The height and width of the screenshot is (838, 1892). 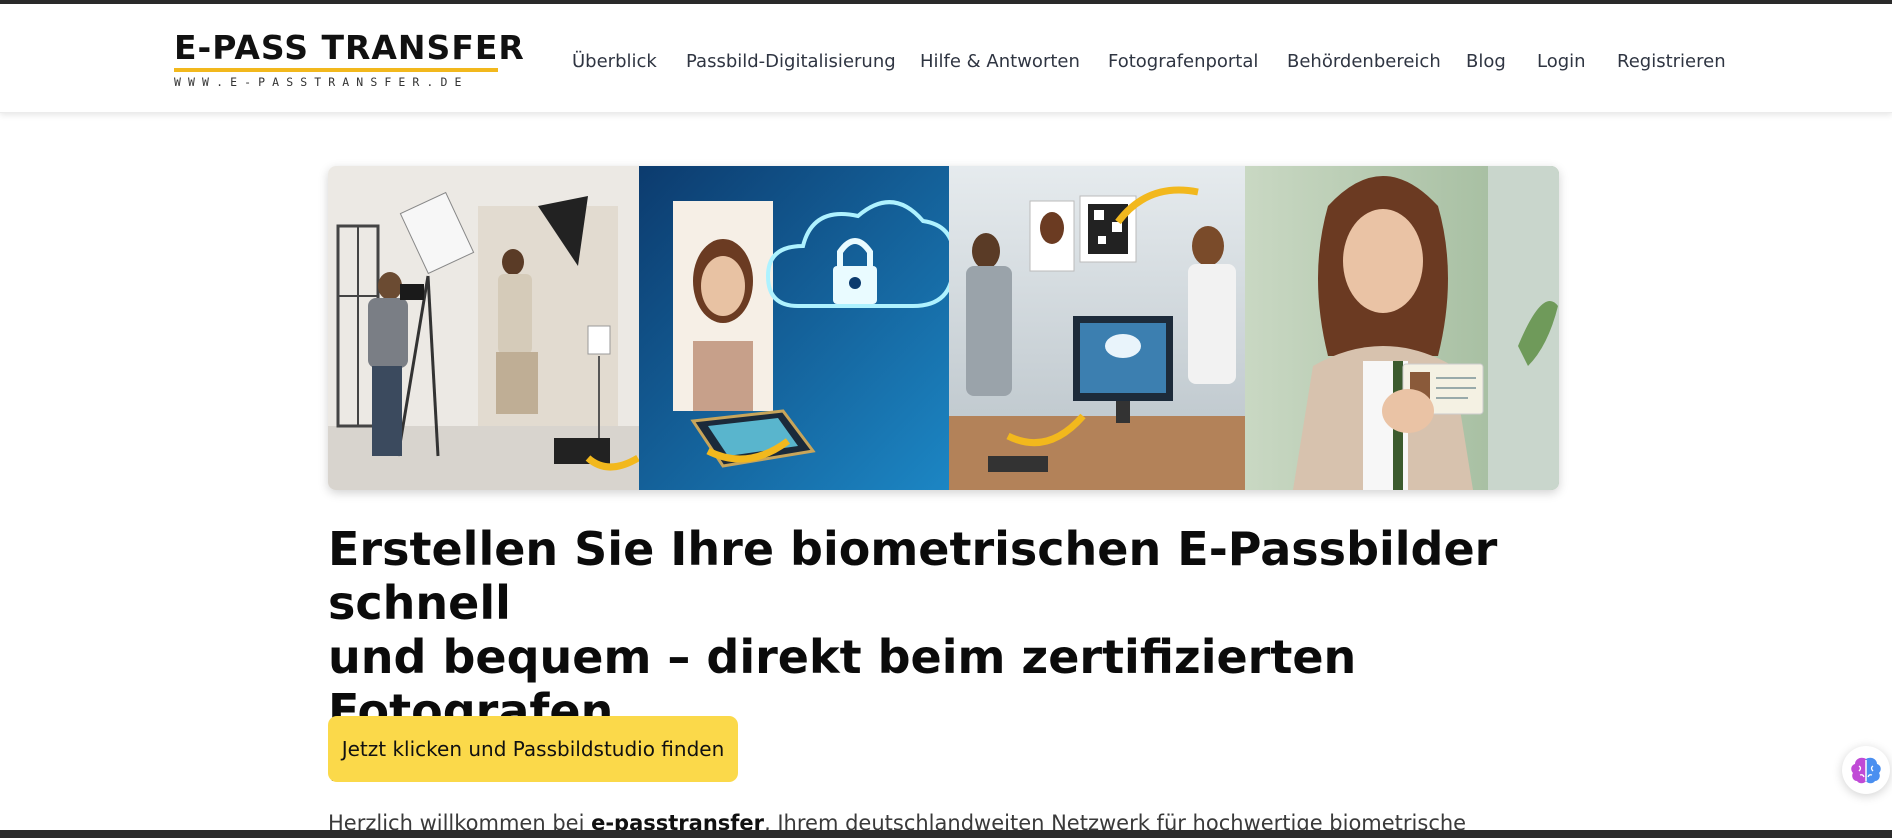 What do you see at coordinates (791, 62) in the screenshot?
I see `nav-item-passbild-digitalisierung: Passbild-Digitalisierung` at bounding box center [791, 62].